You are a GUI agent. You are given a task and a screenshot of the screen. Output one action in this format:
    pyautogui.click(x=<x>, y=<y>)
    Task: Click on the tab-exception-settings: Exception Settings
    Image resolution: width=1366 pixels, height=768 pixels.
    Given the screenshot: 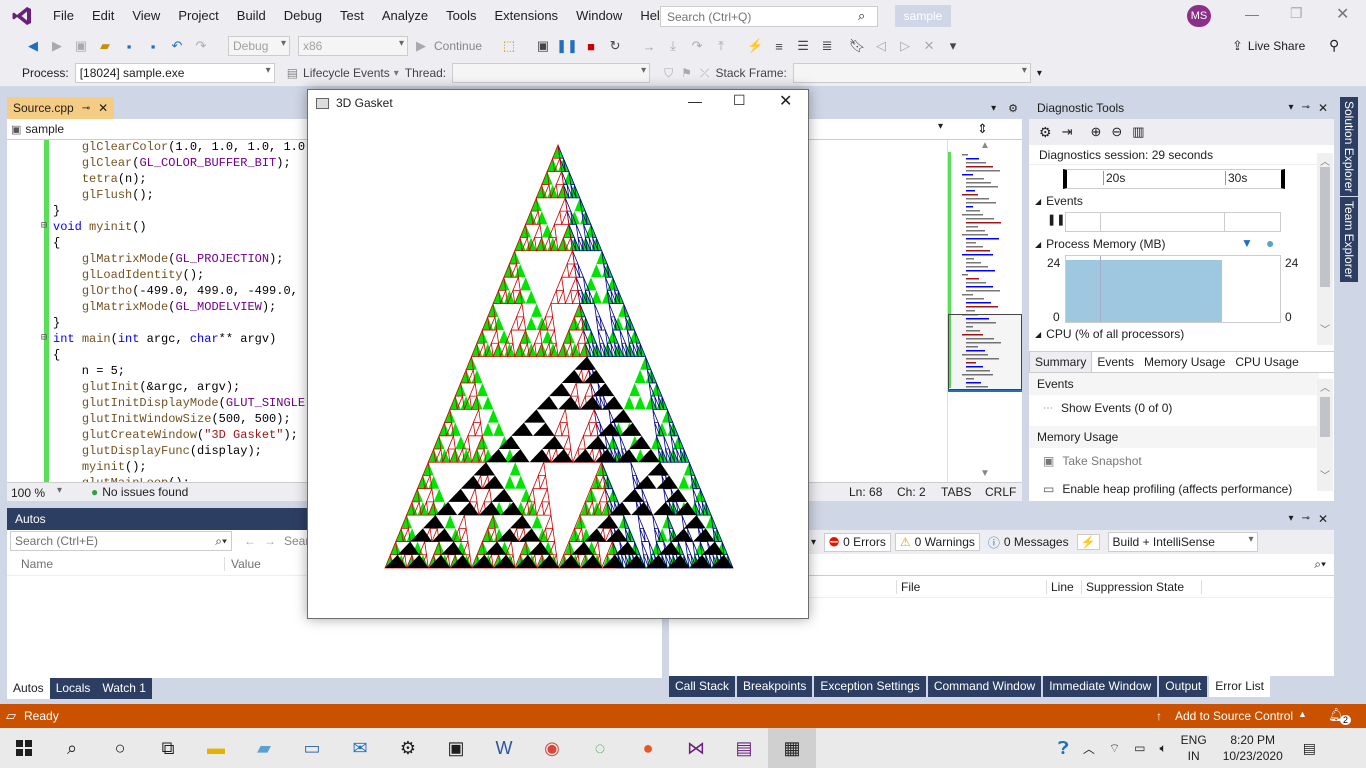 What is the action you would take?
    pyautogui.click(x=870, y=686)
    